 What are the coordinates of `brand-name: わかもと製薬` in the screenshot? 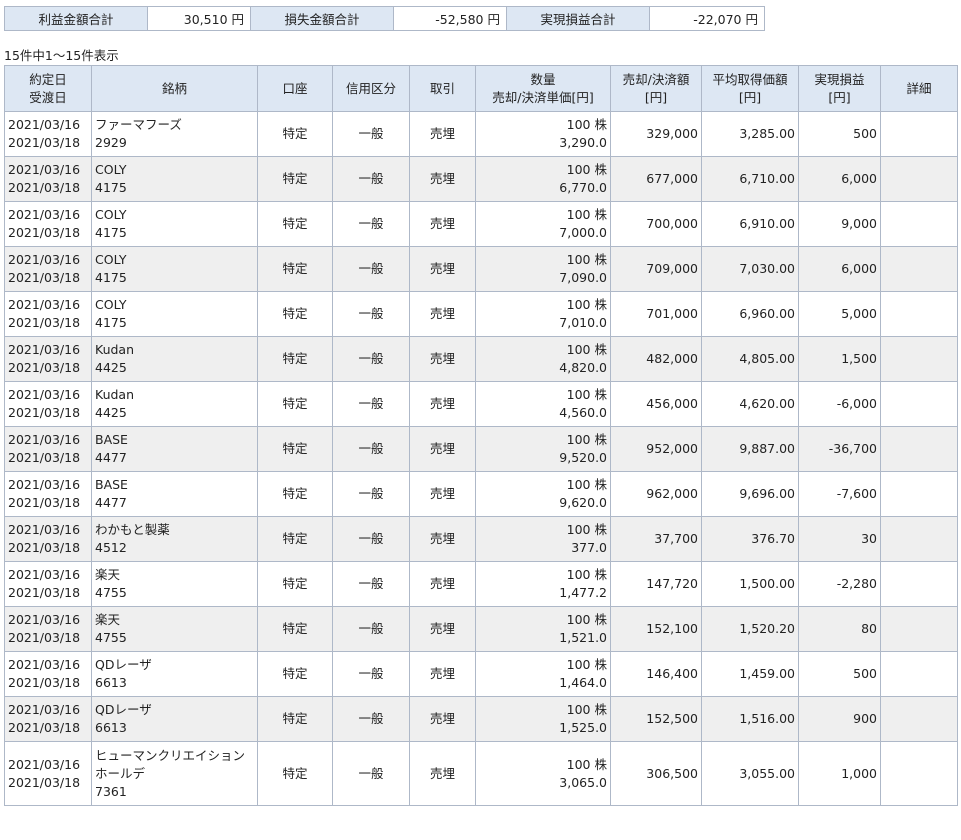 It's located at (132, 529).